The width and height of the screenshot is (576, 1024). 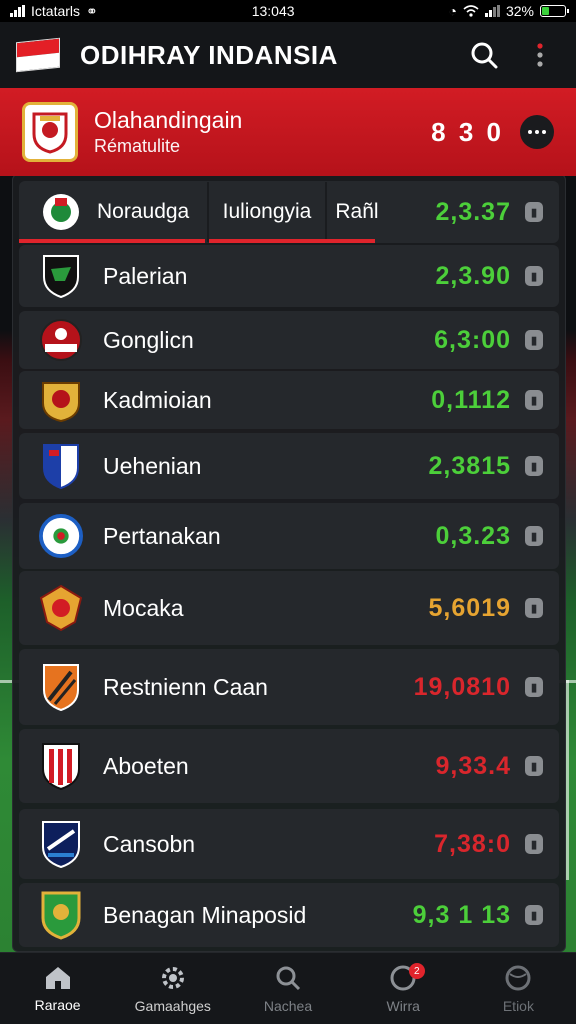 What do you see at coordinates (289, 466) in the screenshot?
I see `team-row: Uehenian 2,3815 ▮` at bounding box center [289, 466].